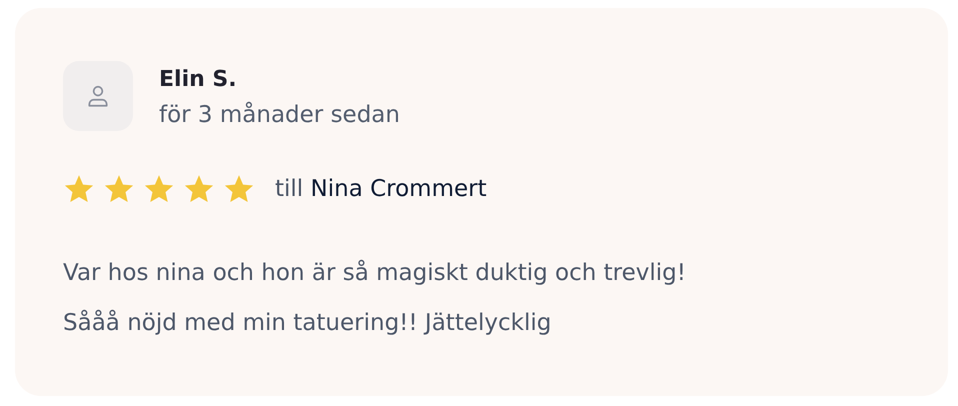 Image resolution: width=958 pixels, height=406 pixels. What do you see at coordinates (381, 189) in the screenshot?
I see `recipient-label: till Nina Crommert` at bounding box center [381, 189].